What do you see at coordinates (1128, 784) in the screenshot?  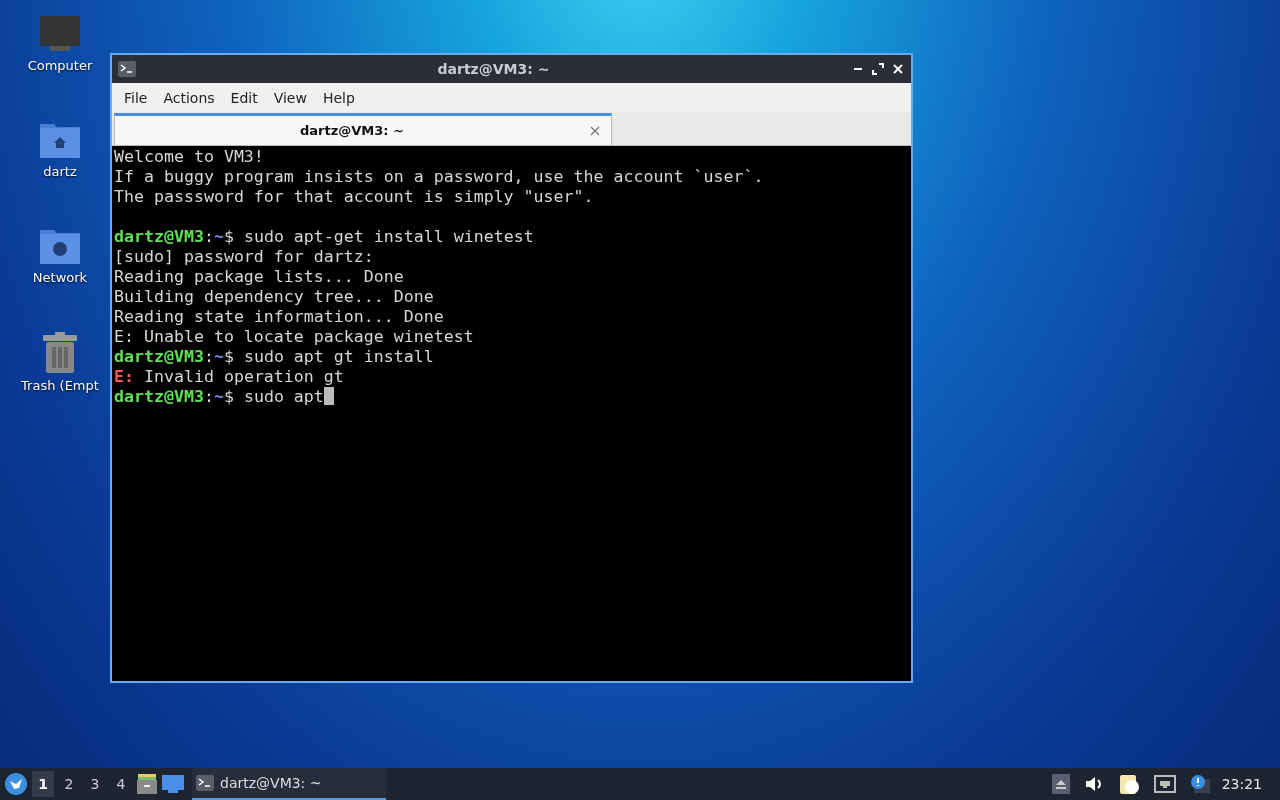 I see `clipboard-icon` at bounding box center [1128, 784].